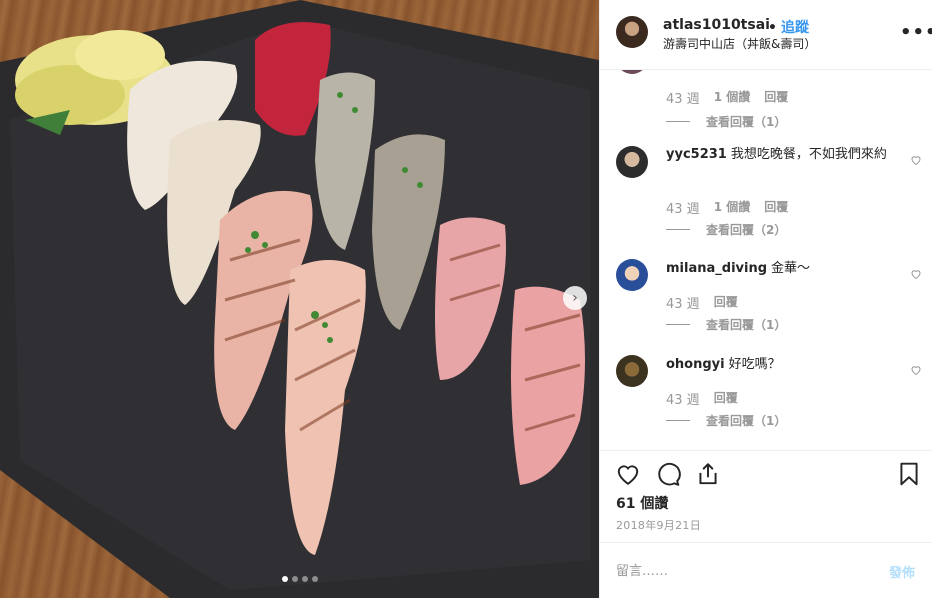 The width and height of the screenshot is (932, 598). Describe the element at coordinates (628, 474) in the screenshot. I see `like-heart-icon` at that location.